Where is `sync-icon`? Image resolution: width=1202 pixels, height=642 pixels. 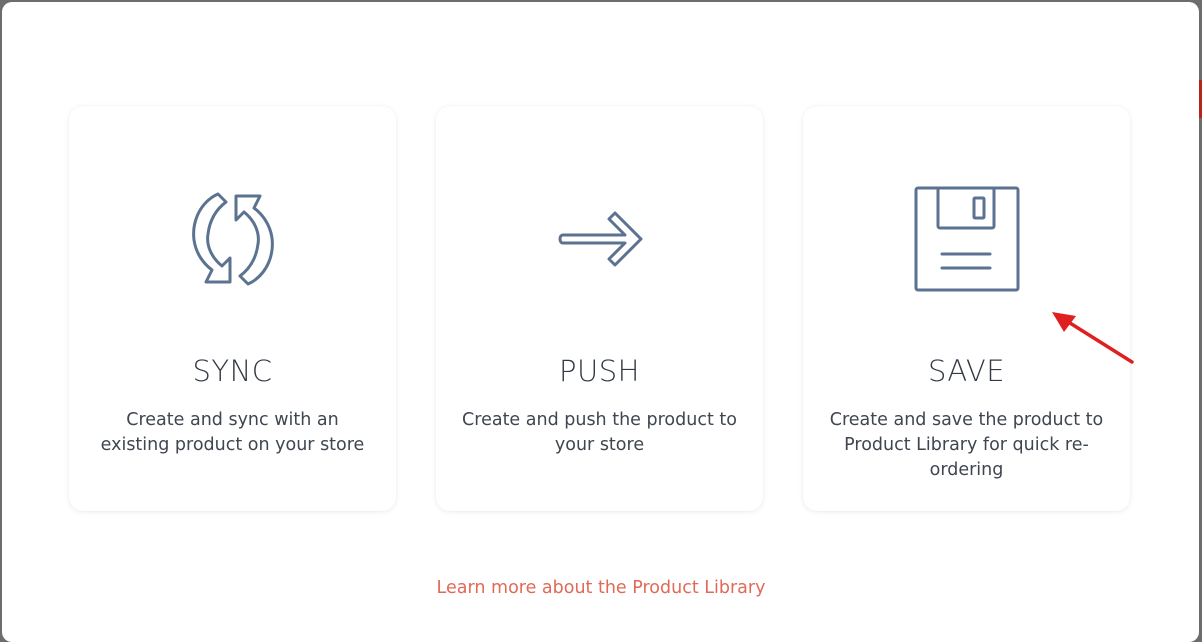
sync-icon is located at coordinates (233, 239).